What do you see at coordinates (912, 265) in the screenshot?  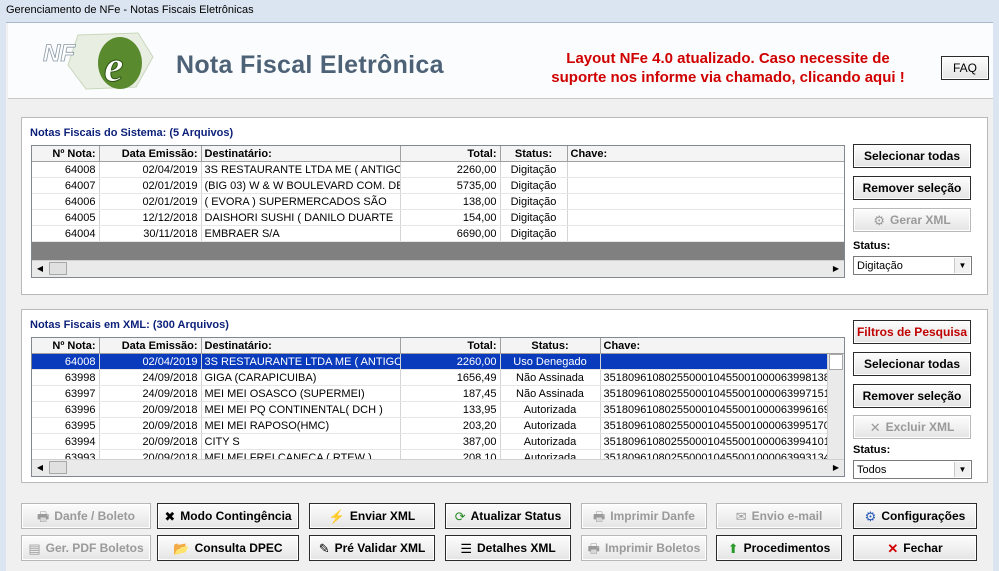 I see `system-status-select: Digitação ▼` at bounding box center [912, 265].